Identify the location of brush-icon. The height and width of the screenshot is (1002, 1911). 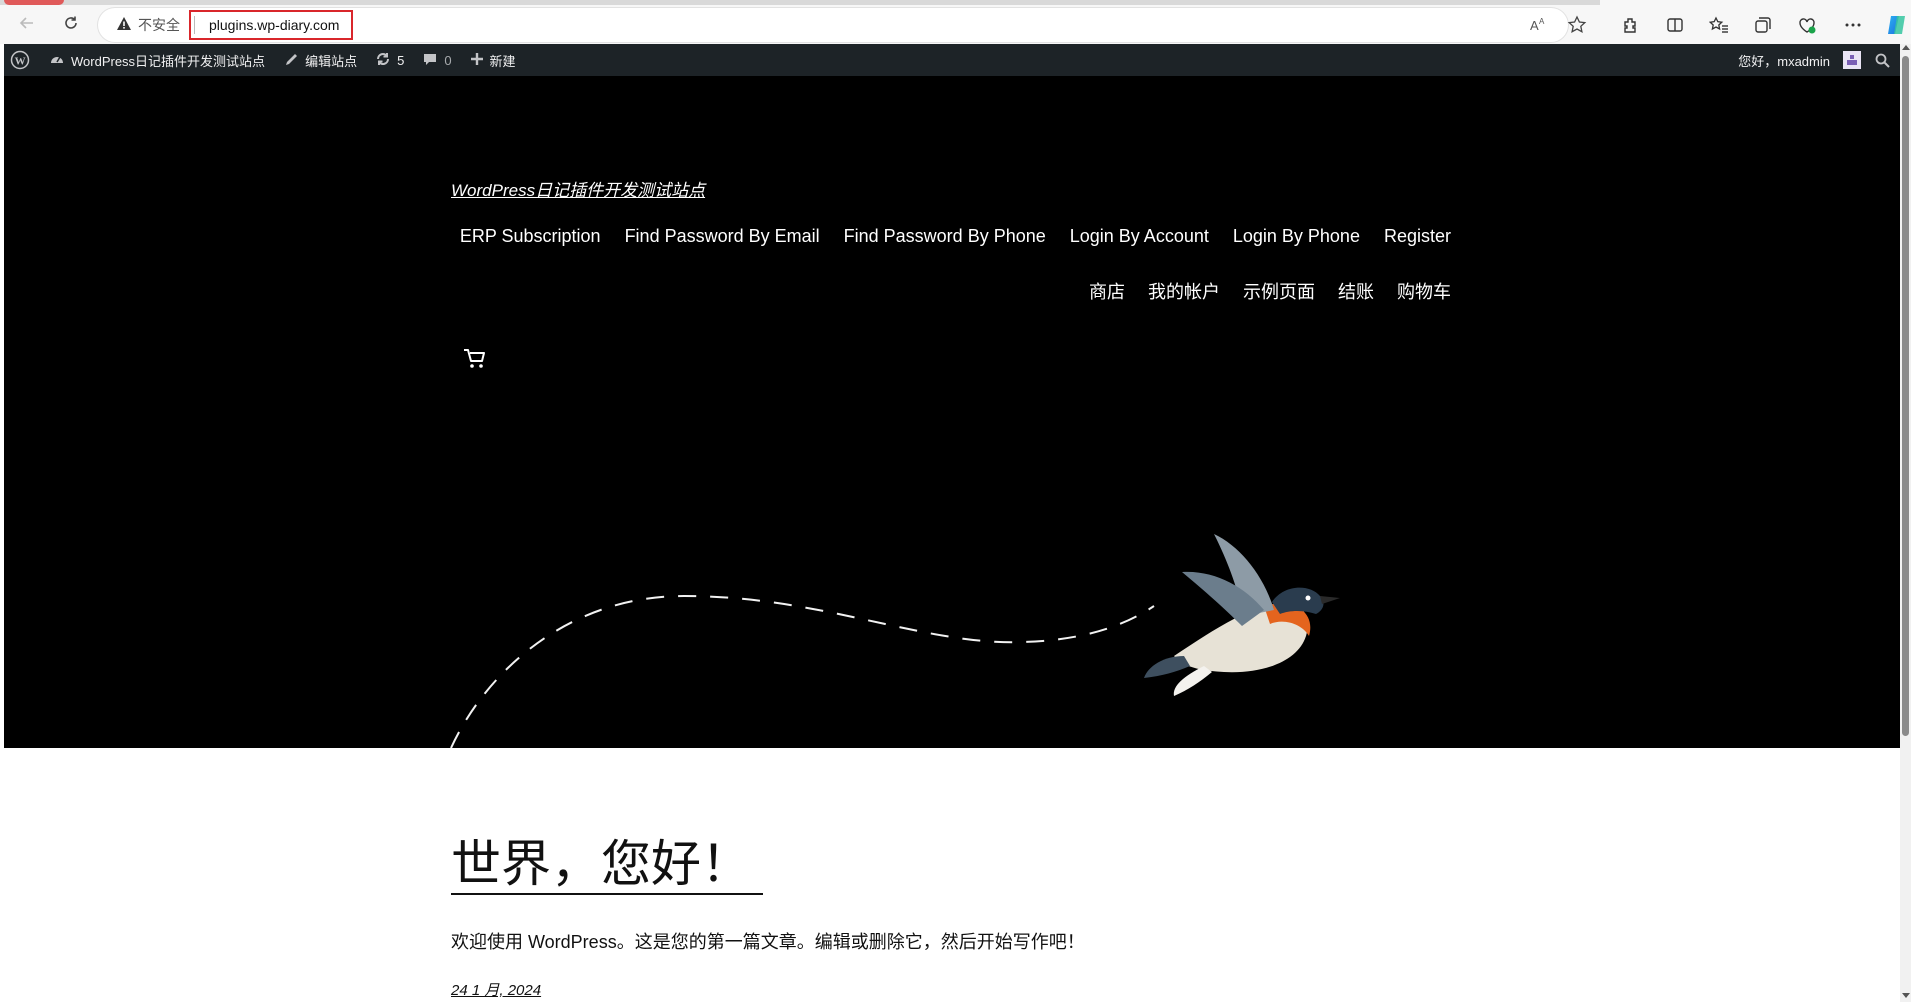
(291, 60).